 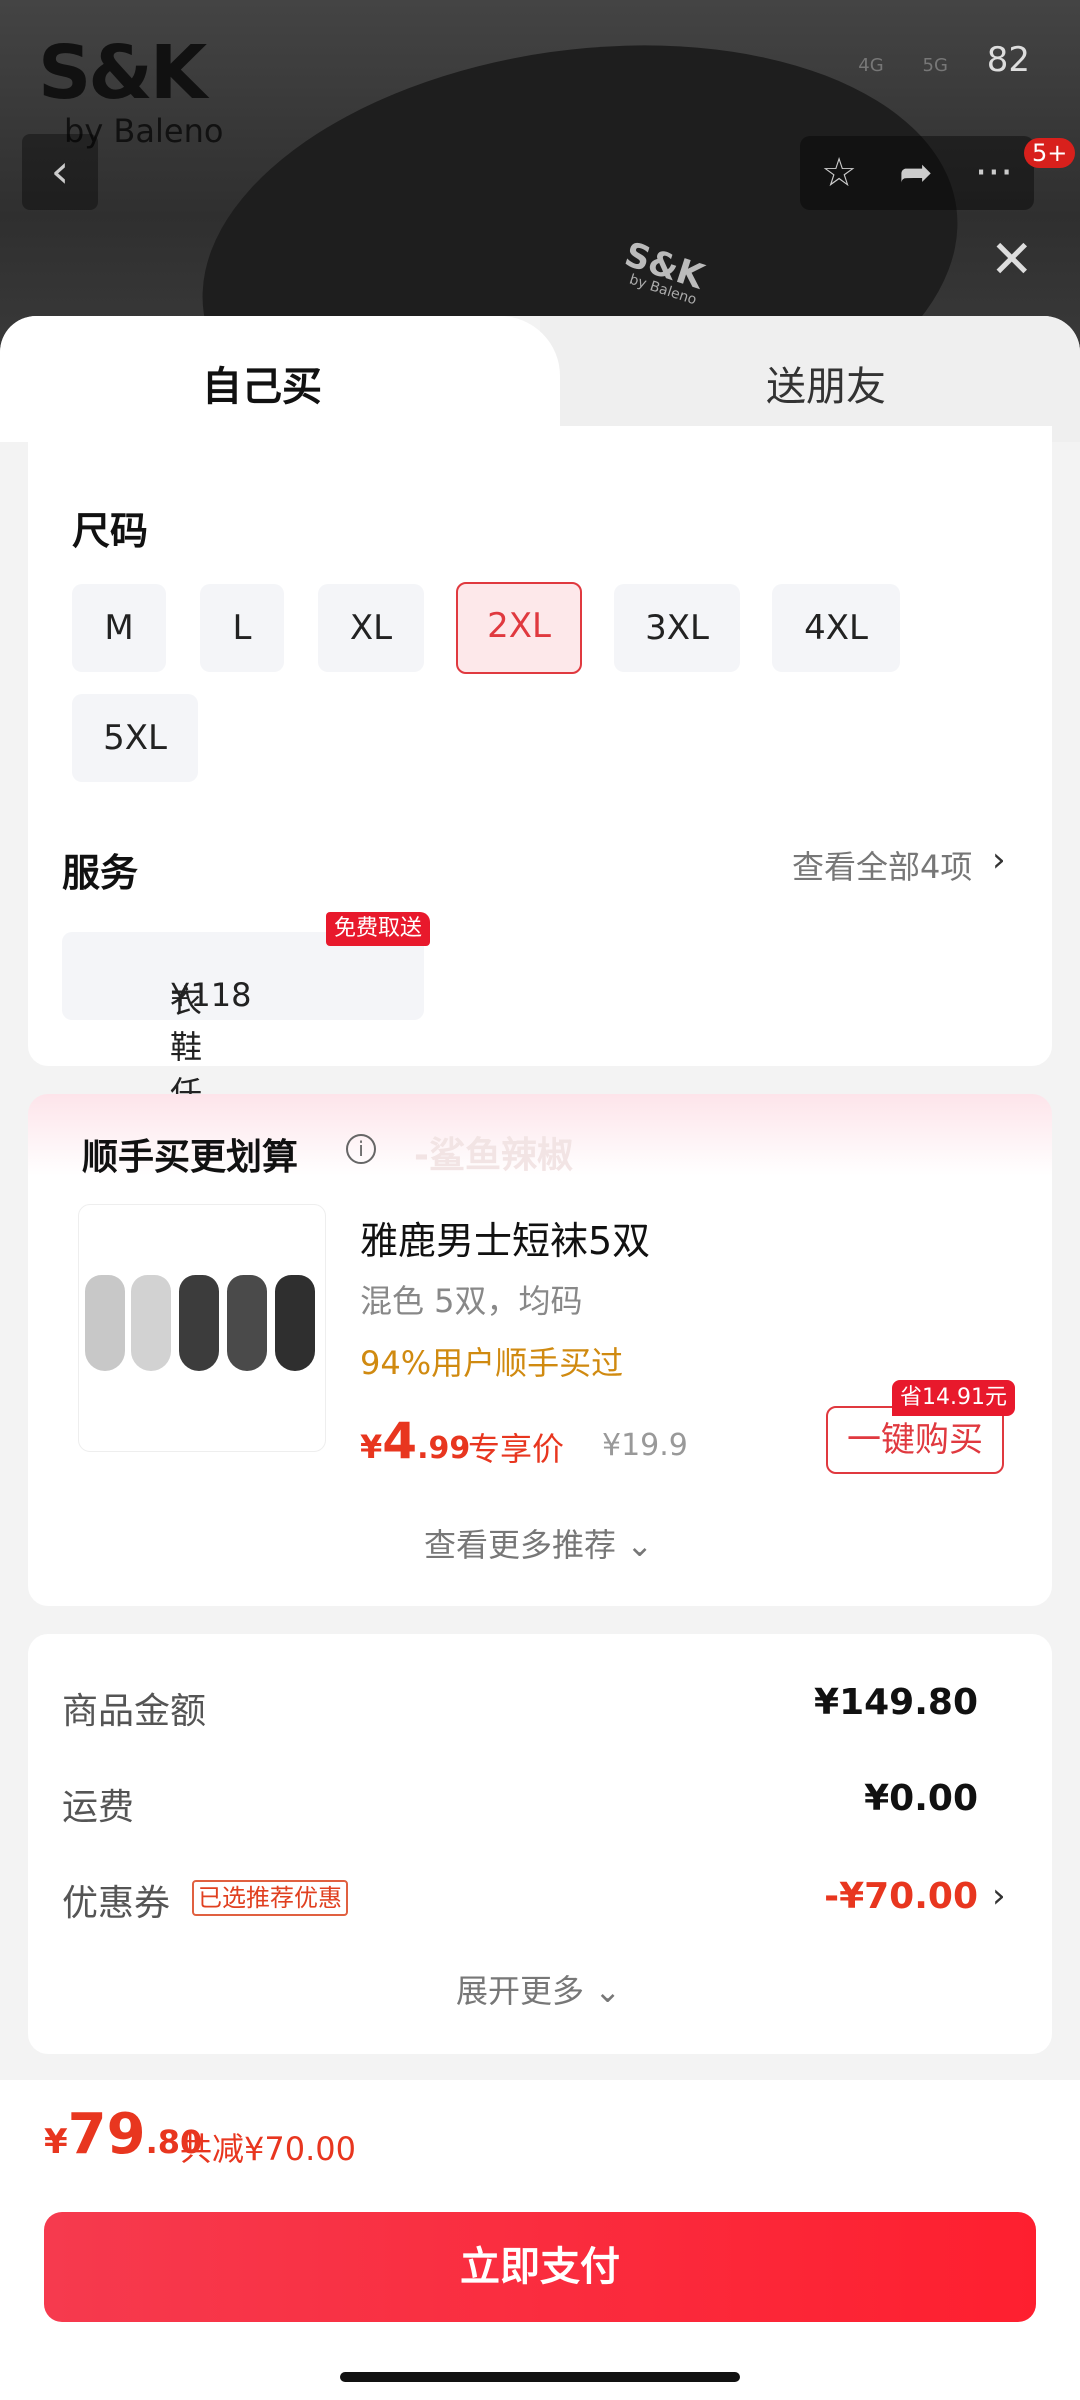 I want to click on price-integer: 4, so click(x=400, y=1441).